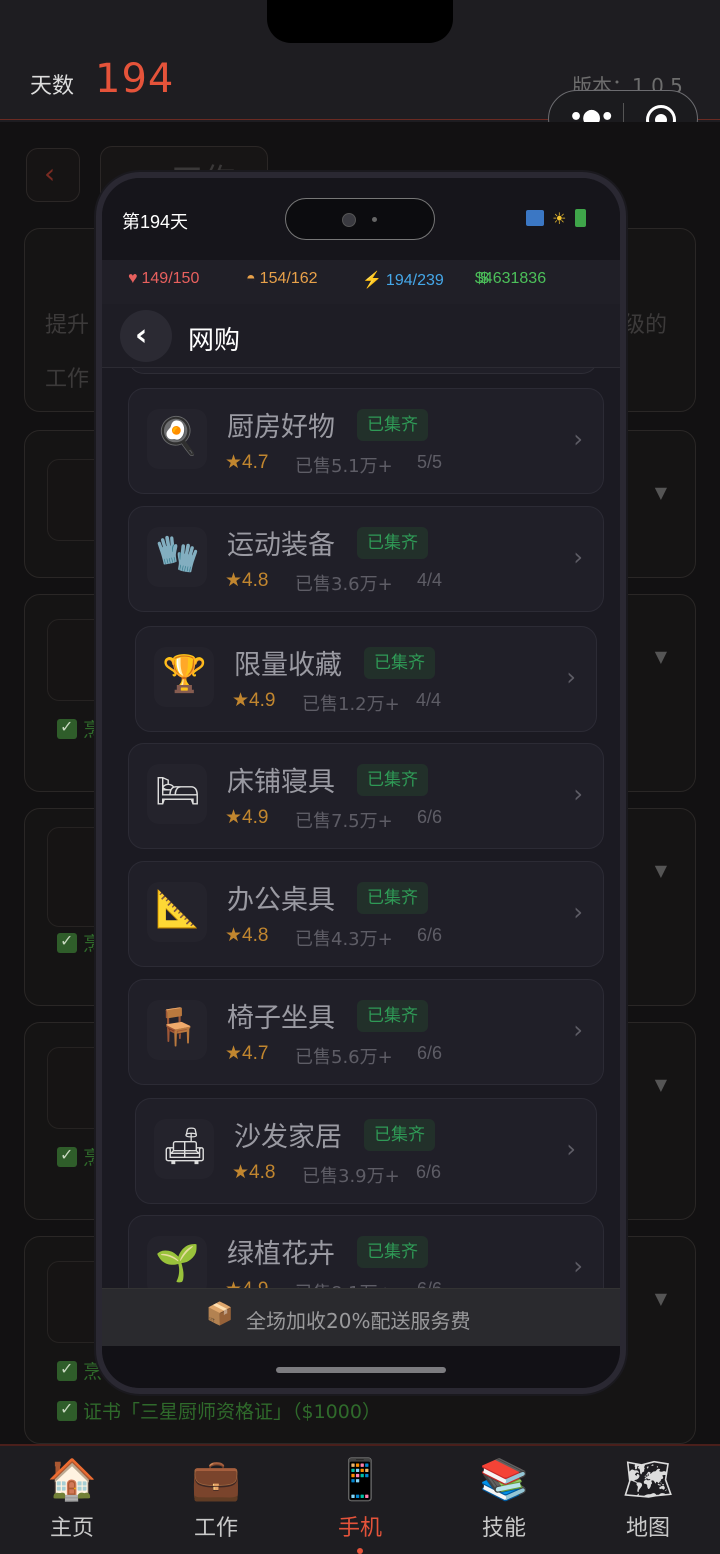 The height and width of the screenshot is (1554, 720). I want to click on bg-back-button: ‹, so click(53, 175).